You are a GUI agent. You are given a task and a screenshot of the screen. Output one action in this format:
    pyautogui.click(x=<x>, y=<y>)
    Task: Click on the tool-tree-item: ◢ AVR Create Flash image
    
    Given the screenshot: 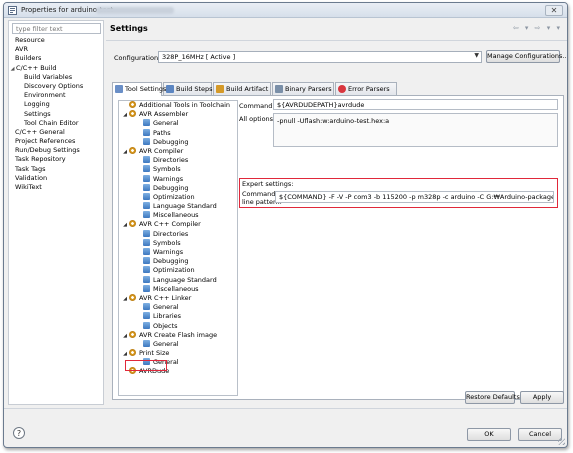 What is the action you would take?
    pyautogui.click(x=178, y=335)
    